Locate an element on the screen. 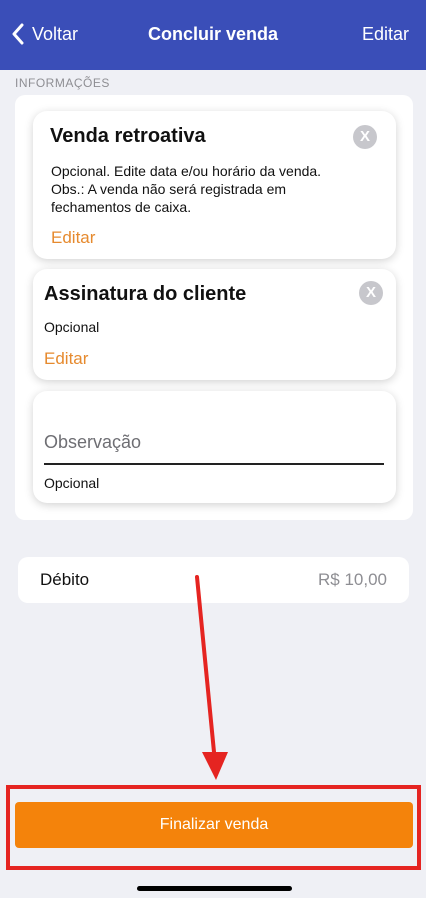 The height and width of the screenshot is (898, 426). finalize-sale-button: Finalizar venda is located at coordinates (214, 825).